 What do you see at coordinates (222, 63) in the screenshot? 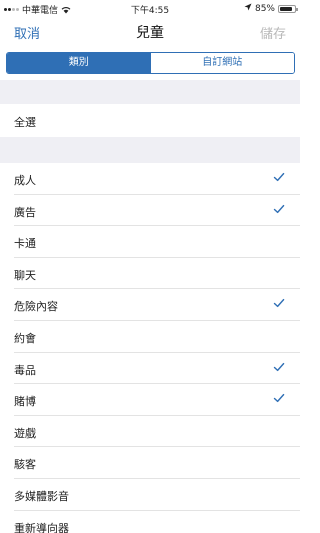
I see `tab-custom-sites: 自訂網站` at bounding box center [222, 63].